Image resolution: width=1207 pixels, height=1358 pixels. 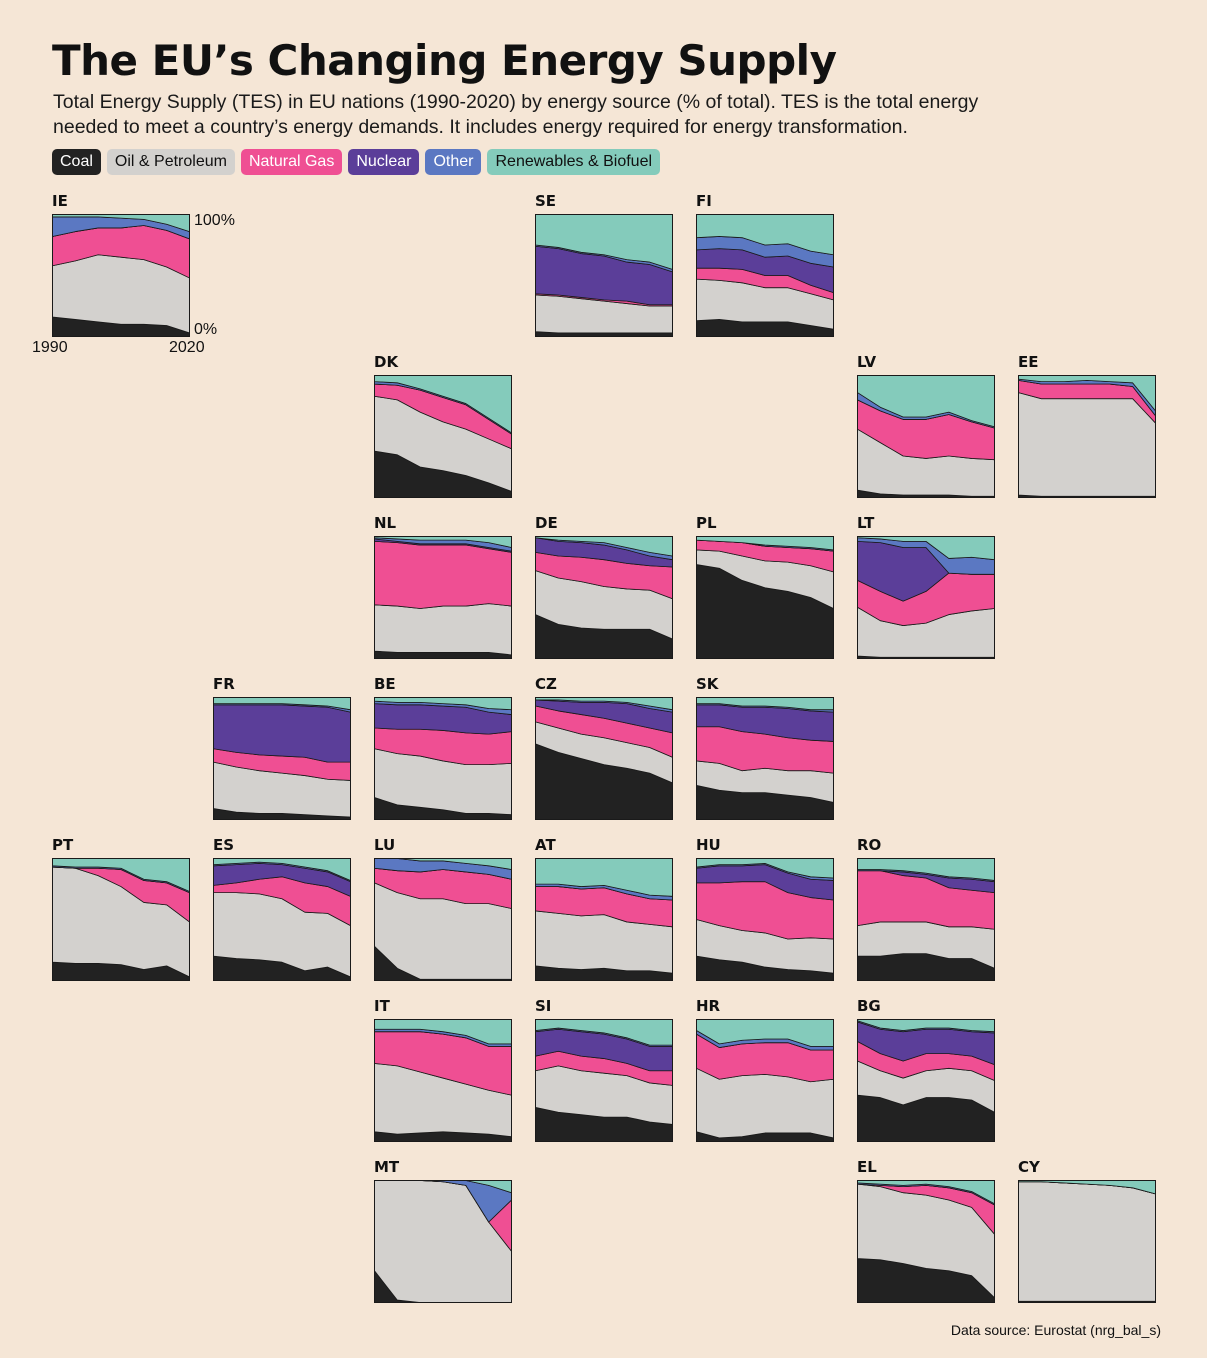 I want to click on country-code-label: SE, so click(x=546, y=201).